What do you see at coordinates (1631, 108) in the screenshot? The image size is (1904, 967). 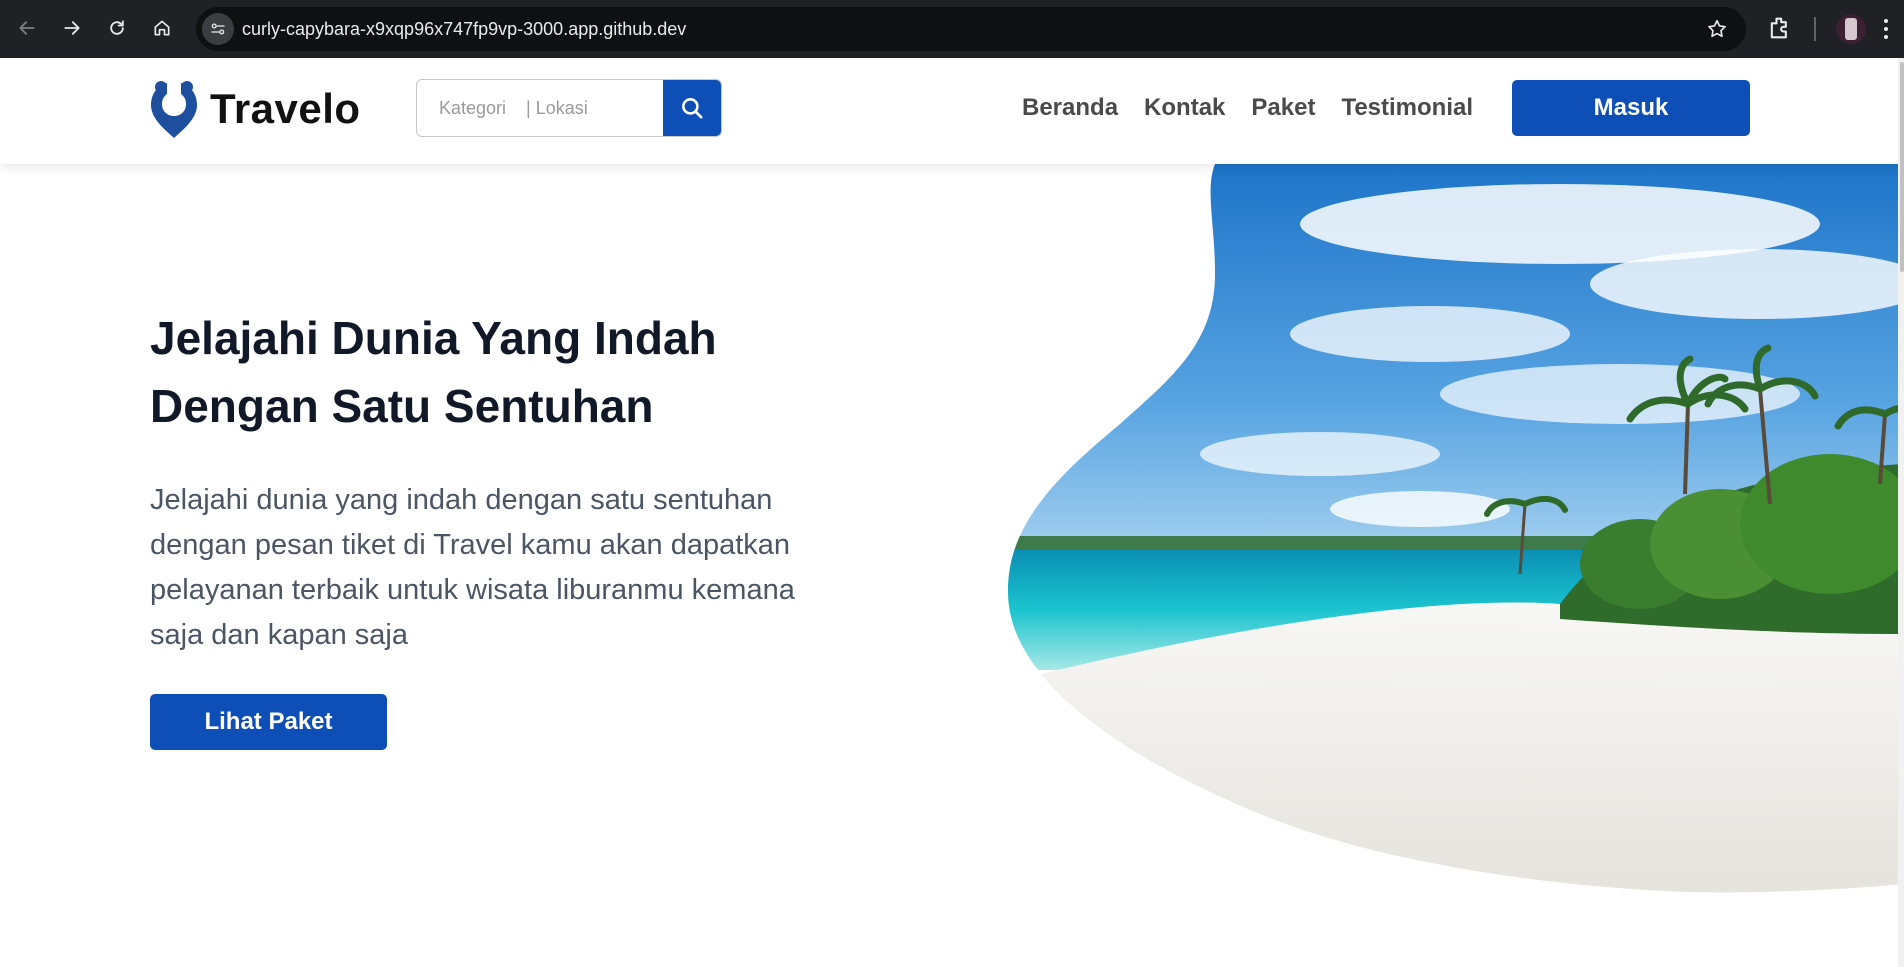 I see `login-button: Masuk` at bounding box center [1631, 108].